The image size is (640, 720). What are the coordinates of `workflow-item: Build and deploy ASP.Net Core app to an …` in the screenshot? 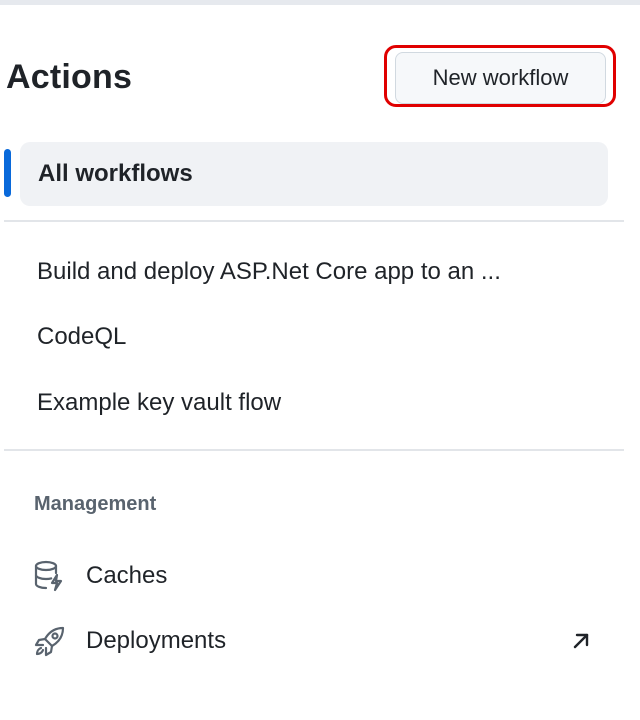 It's located at (269, 272).